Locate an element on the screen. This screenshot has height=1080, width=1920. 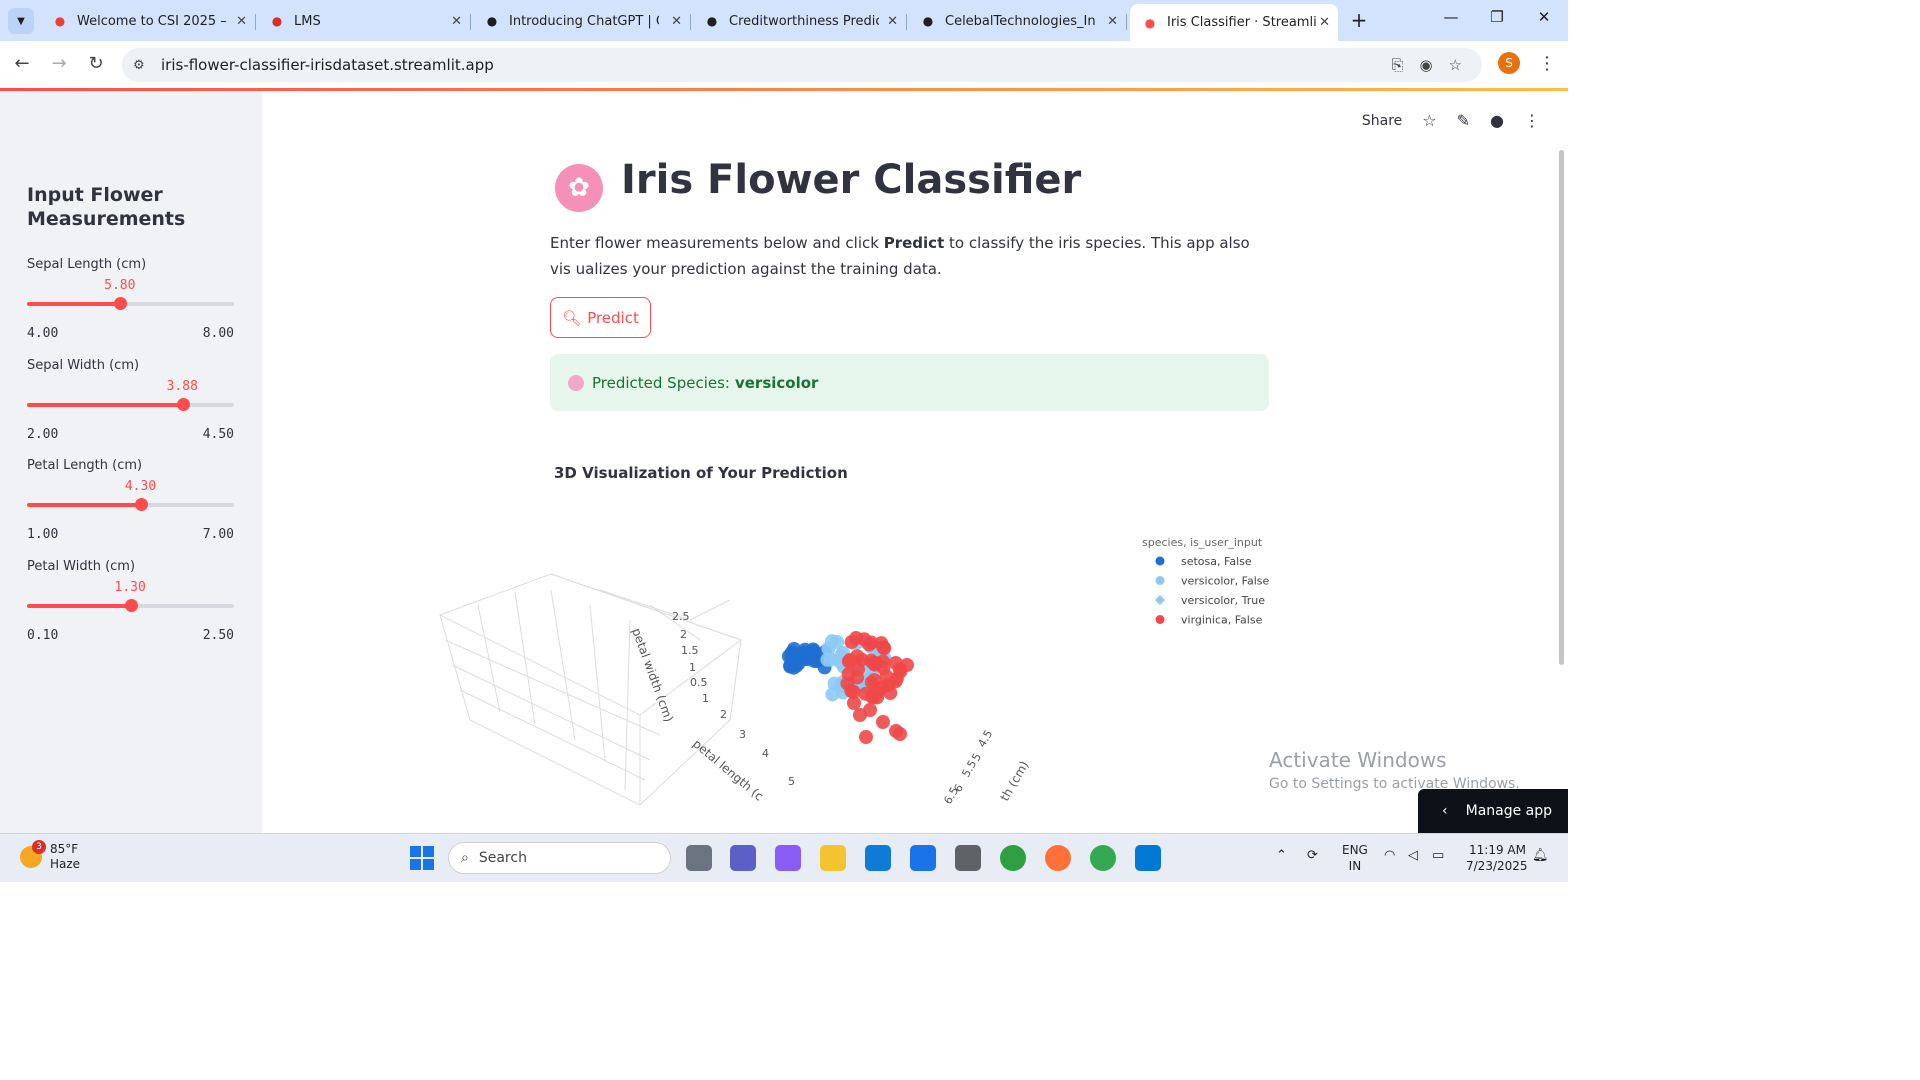
main-scrollbar is located at coordinates (1561, 407).